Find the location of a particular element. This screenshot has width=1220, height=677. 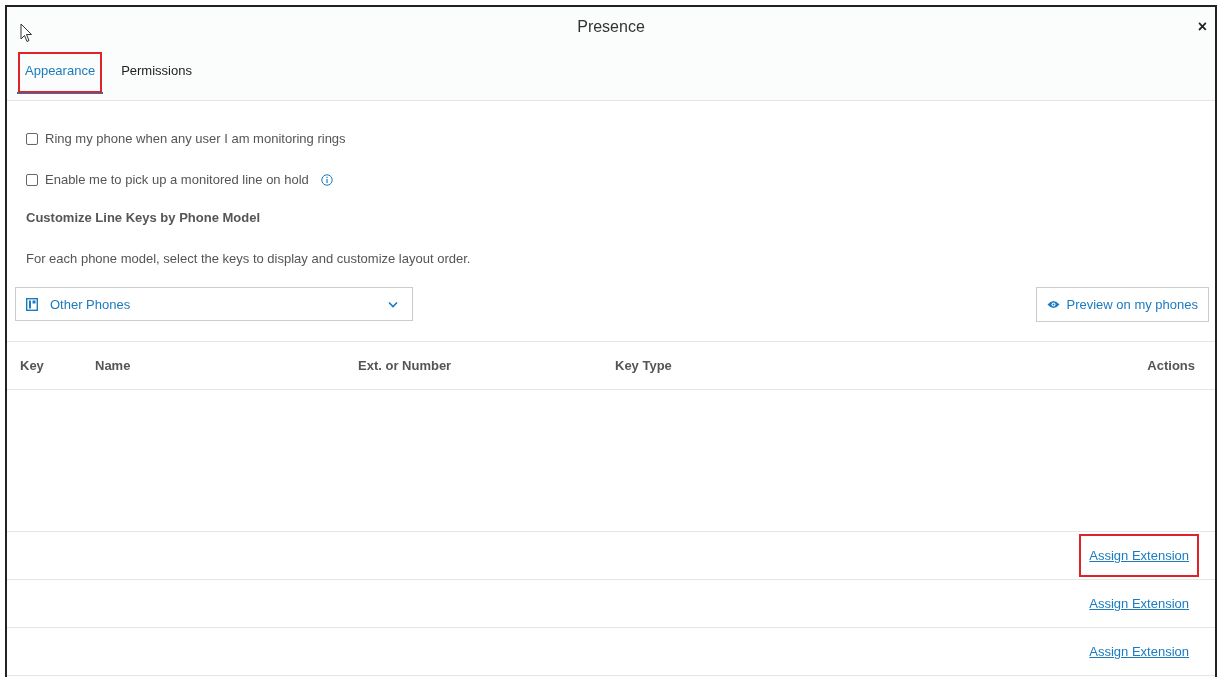

section-description: For each phone model, select the keys to display and customize layout order. is located at coordinates (248, 258).